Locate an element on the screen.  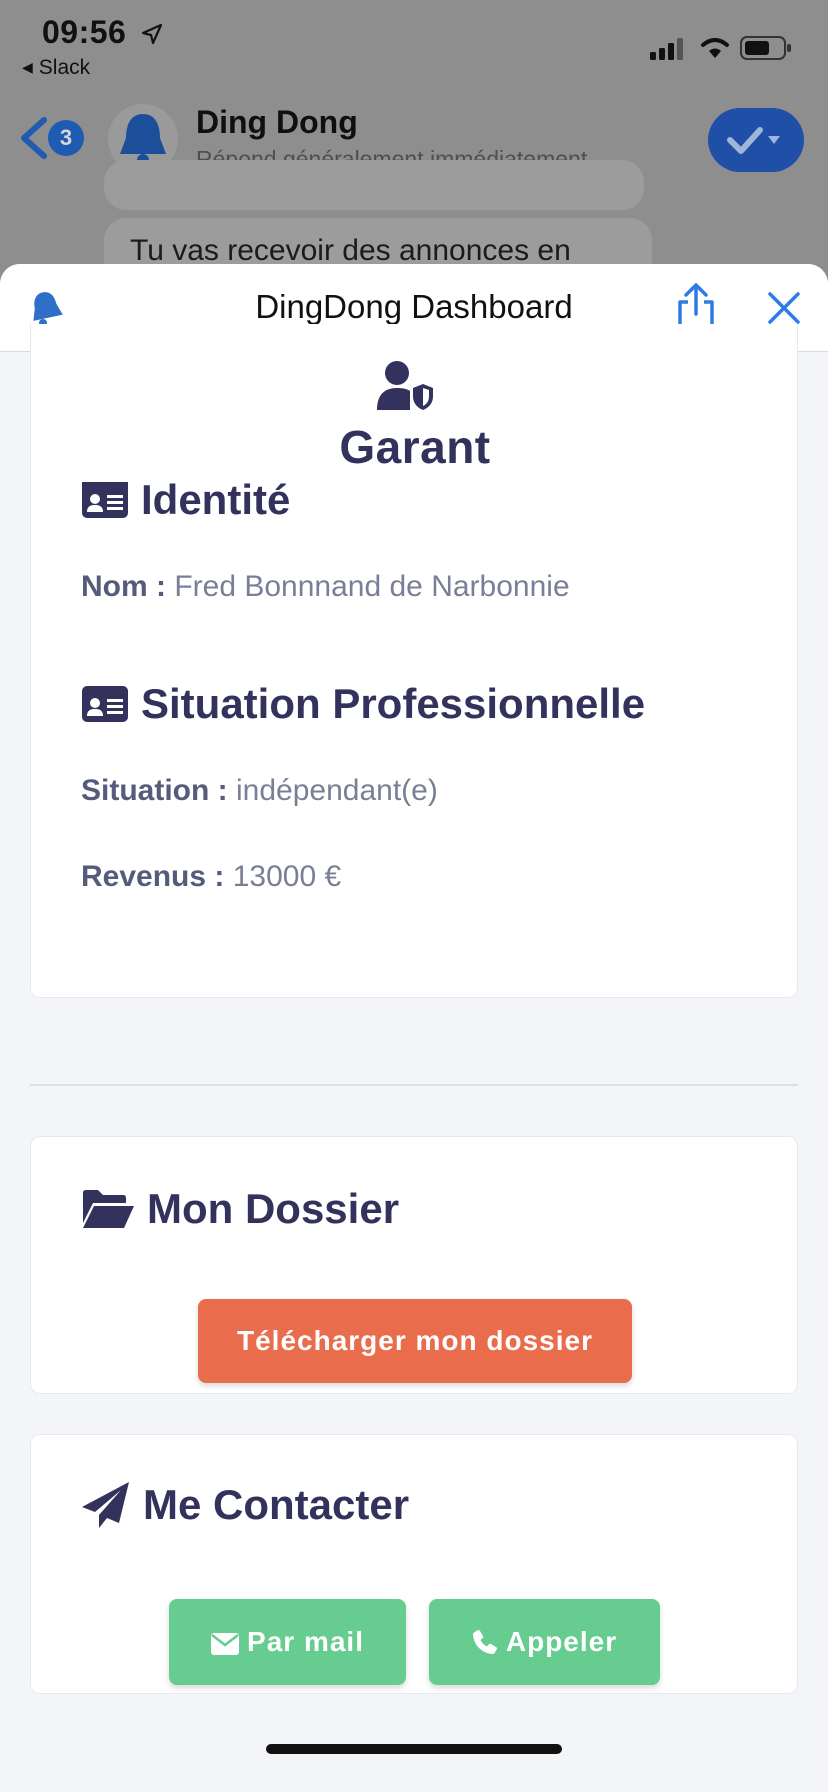
revenus-label: Revenus : is located at coordinates (153, 876).